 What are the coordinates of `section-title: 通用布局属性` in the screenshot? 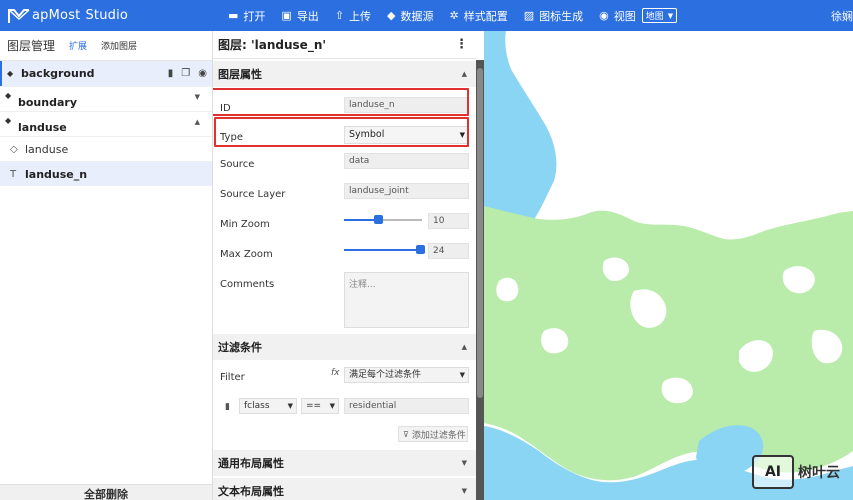 It's located at (251, 463).